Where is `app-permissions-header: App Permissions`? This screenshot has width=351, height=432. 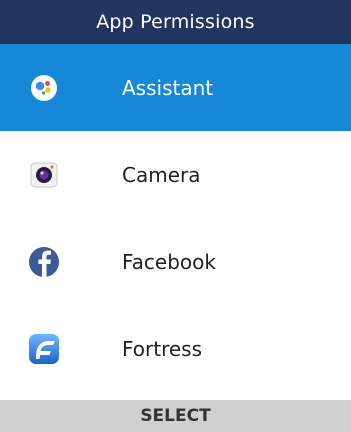
app-permissions-header: App Permissions is located at coordinates (175, 22).